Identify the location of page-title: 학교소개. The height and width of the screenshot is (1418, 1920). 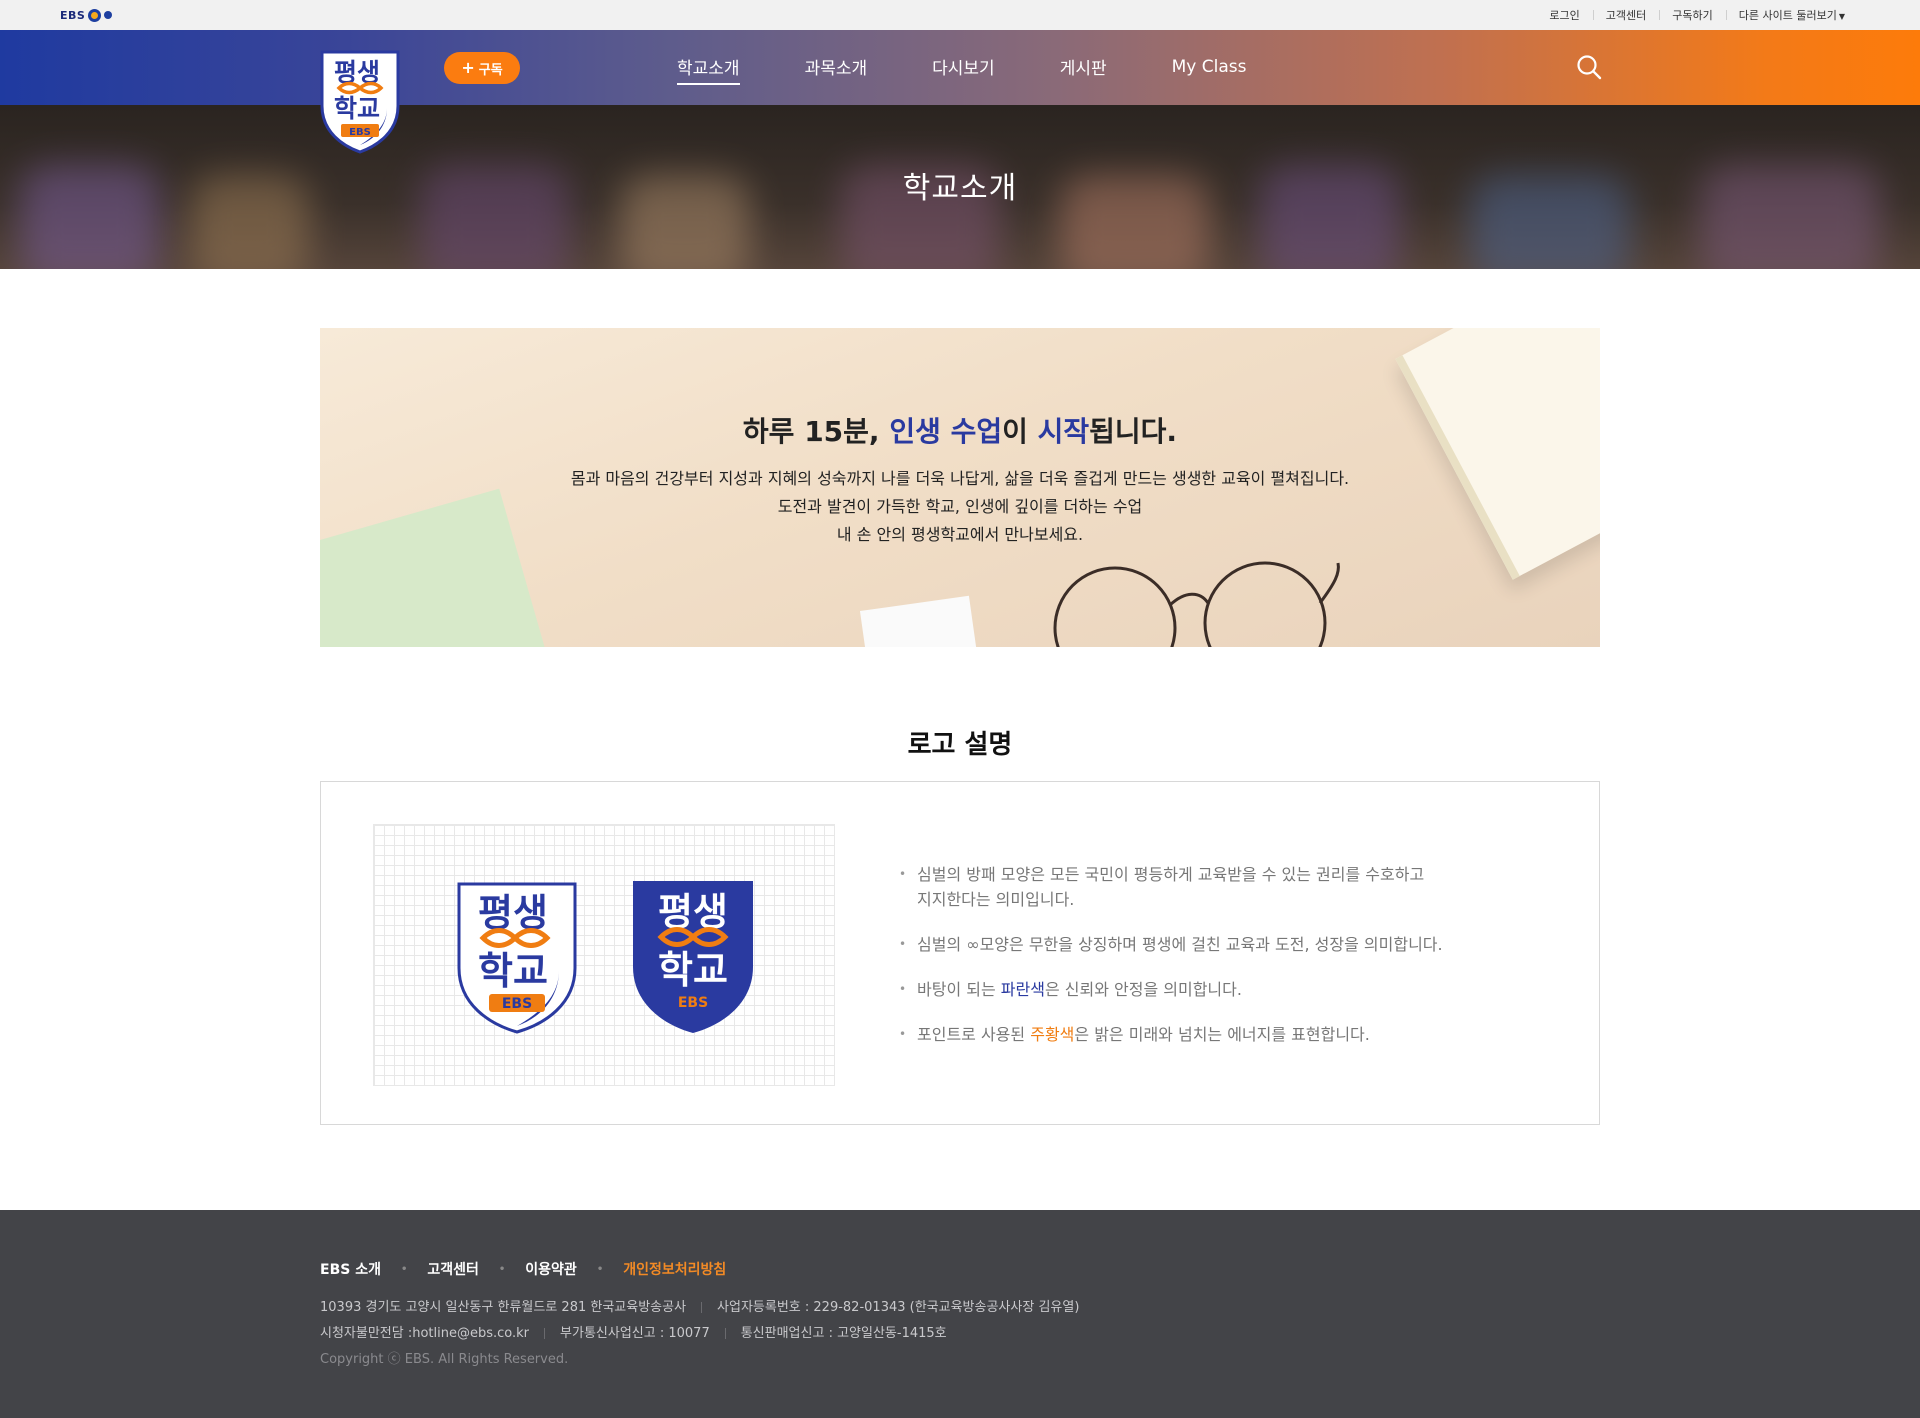
(960, 188).